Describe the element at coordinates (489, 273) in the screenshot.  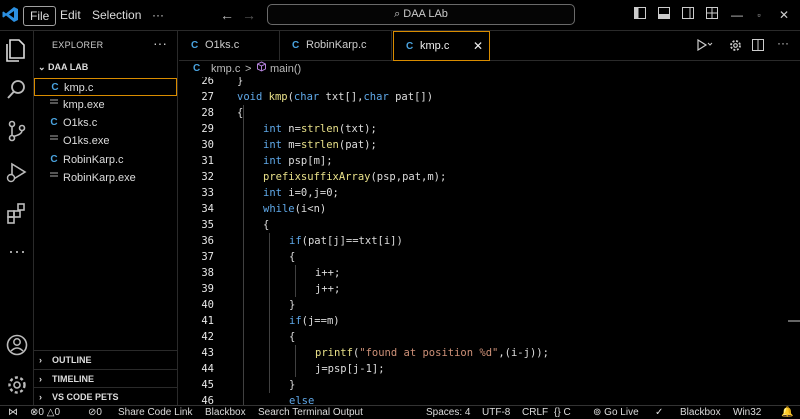
I see `code-line: 38 i++;` at that location.